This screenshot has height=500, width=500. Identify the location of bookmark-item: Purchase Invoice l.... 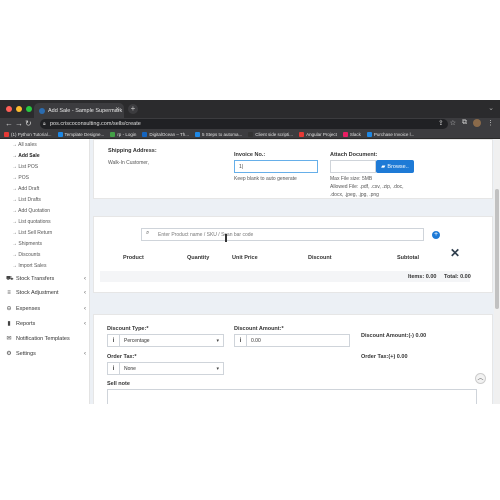
(390, 134).